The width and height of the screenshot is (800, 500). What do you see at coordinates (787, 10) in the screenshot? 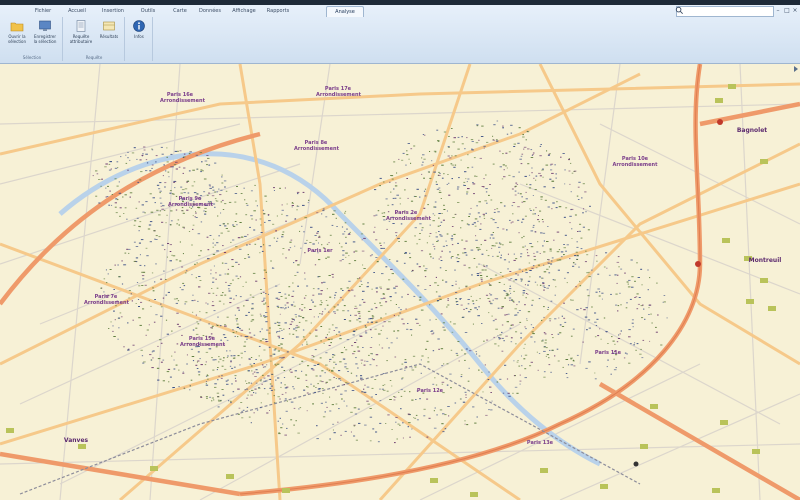
I see `restore-button: □` at bounding box center [787, 10].